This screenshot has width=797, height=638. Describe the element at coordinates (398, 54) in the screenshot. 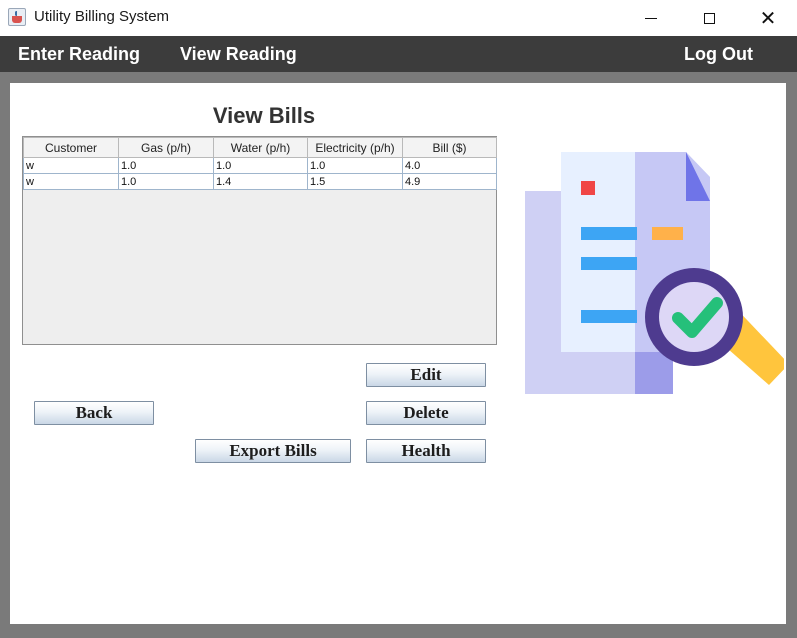

I see `menu-bar: Enter Reading View Reading Log Out` at that location.